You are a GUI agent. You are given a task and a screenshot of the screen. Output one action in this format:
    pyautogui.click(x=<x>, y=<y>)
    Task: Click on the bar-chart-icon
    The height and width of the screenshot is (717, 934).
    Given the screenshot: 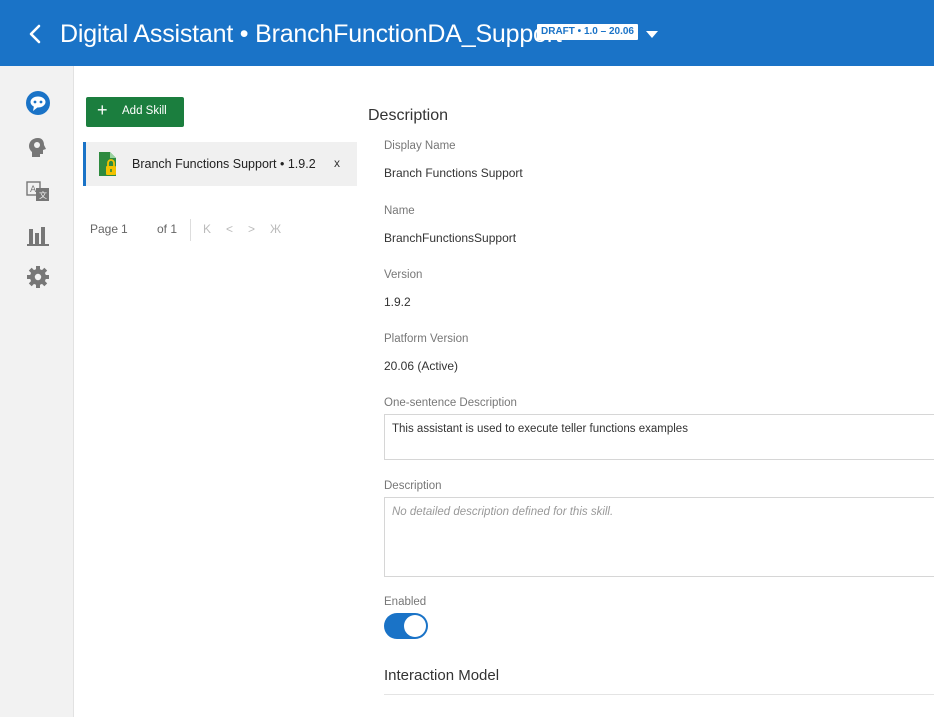 What is the action you would take?
    pyautogui.click(x=38, y=235)
    